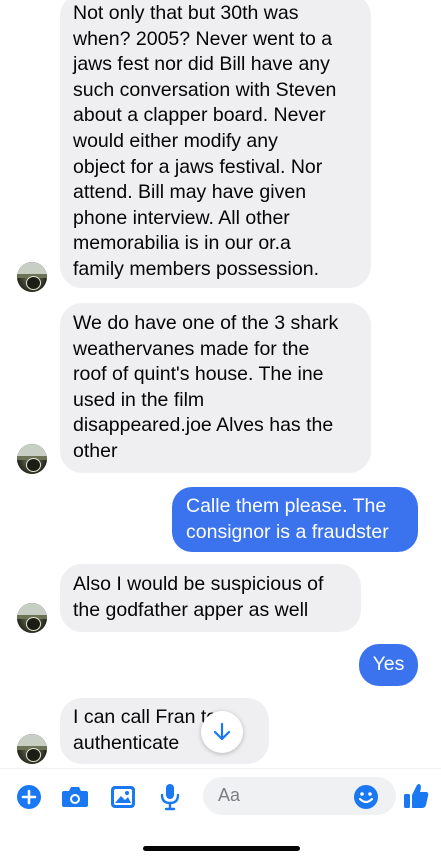 The image size is (441, 860). What do you see at coordinates (190, 192) in the screenshot?
I see `message-line: attend. Bill may have given` at bounding box center [190, 192].